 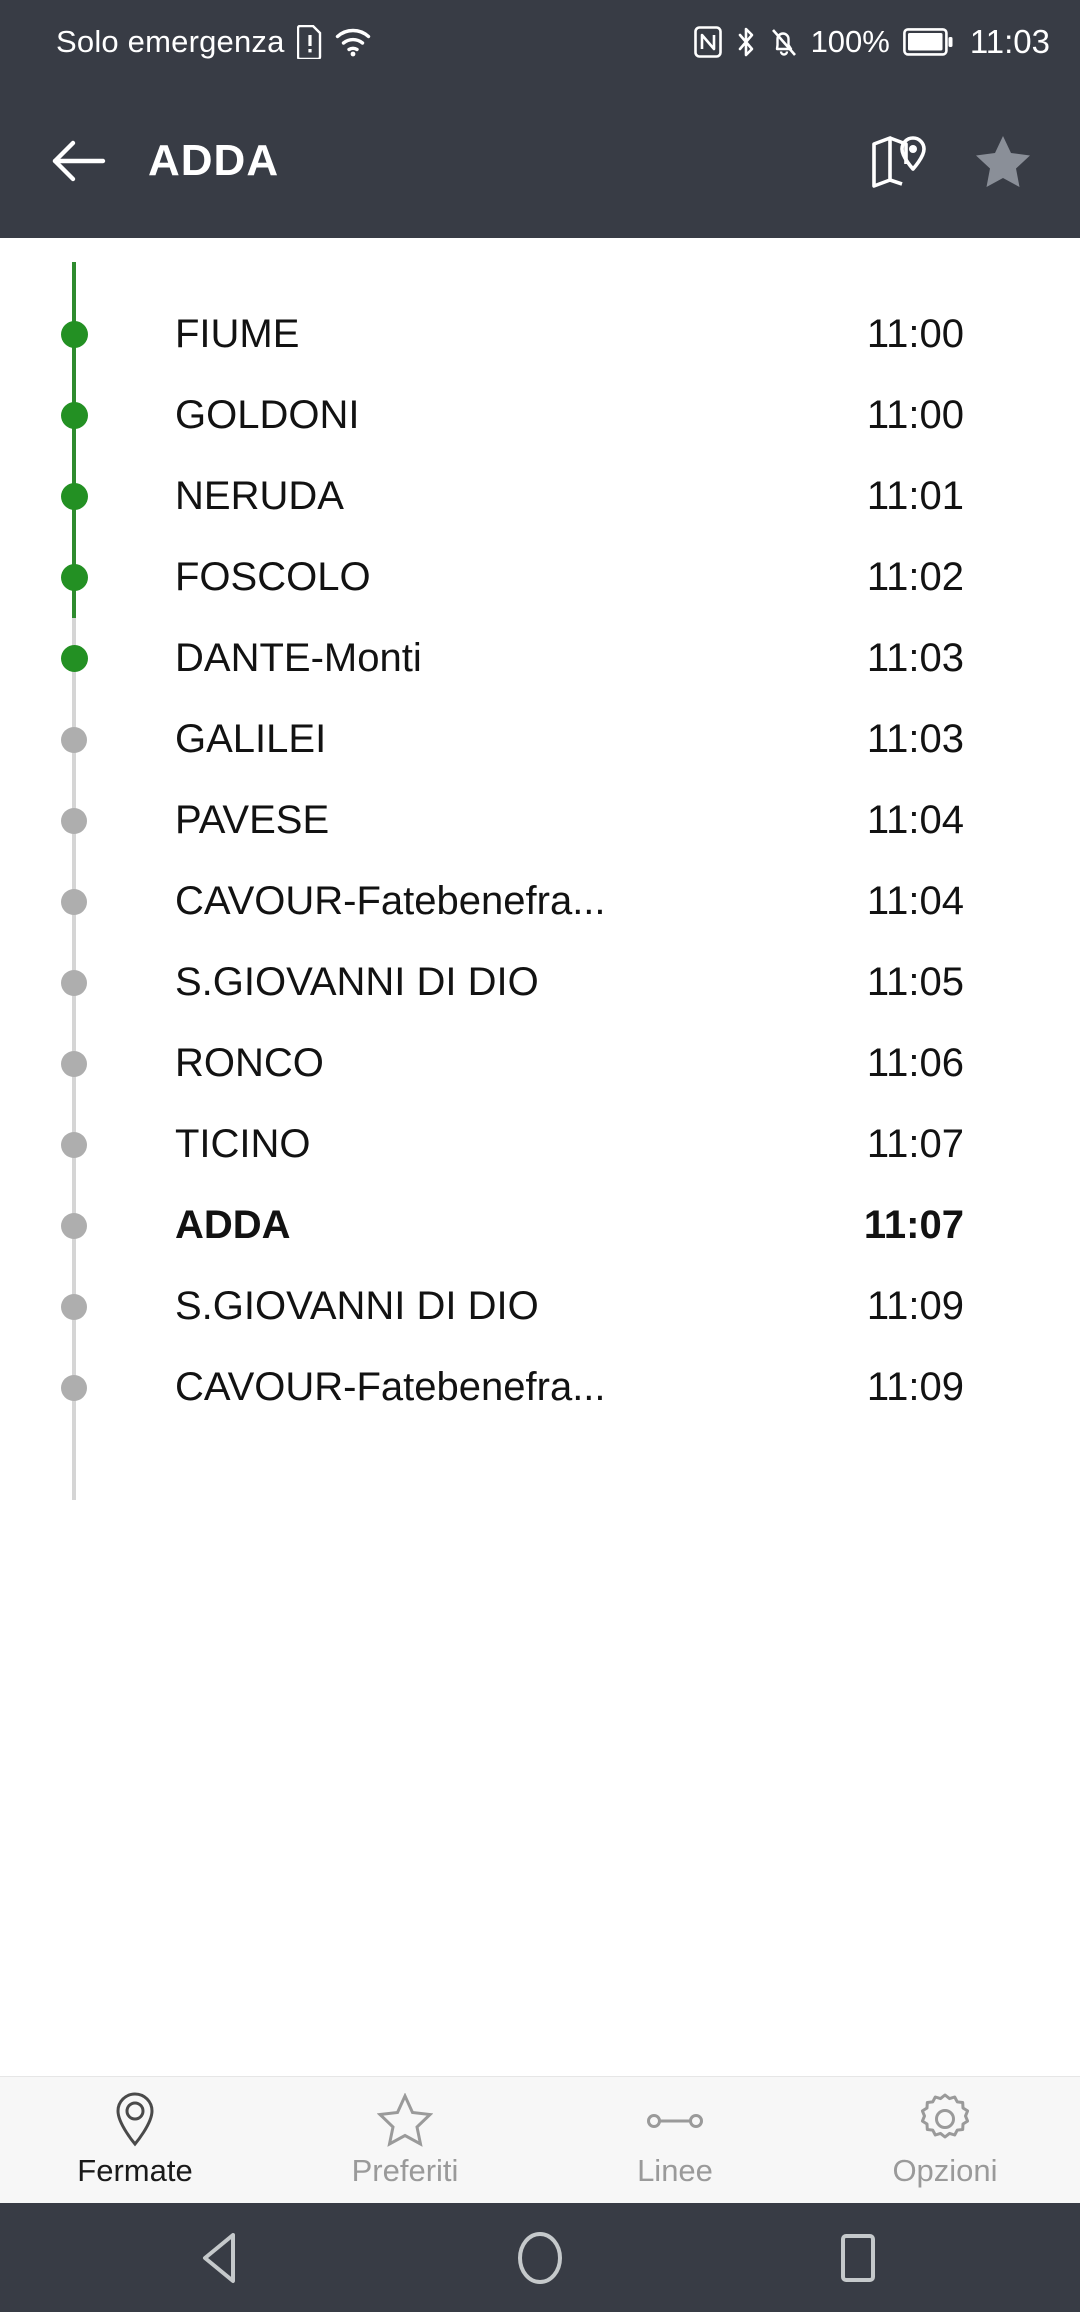 I want to click on stop-row: PAVESE 11:04, so click(x=540, y=820).